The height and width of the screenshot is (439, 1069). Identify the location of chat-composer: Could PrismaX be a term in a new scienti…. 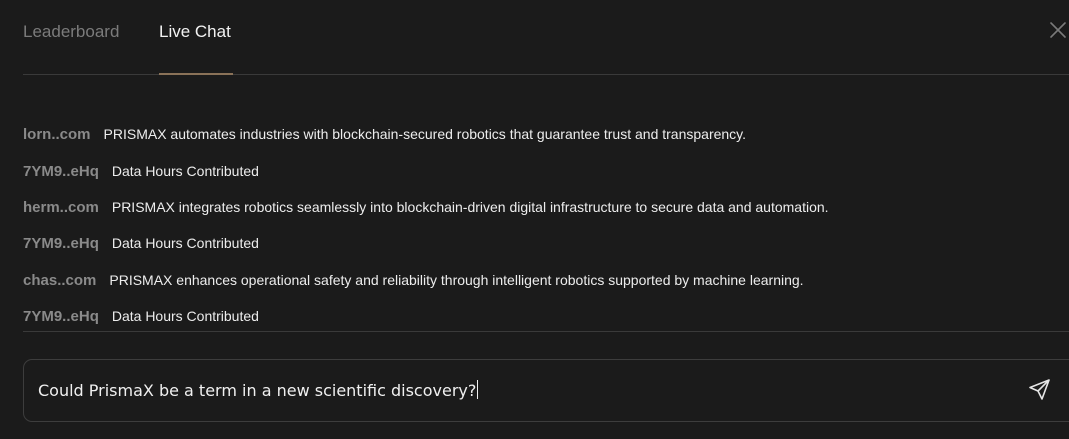
(546, 390).